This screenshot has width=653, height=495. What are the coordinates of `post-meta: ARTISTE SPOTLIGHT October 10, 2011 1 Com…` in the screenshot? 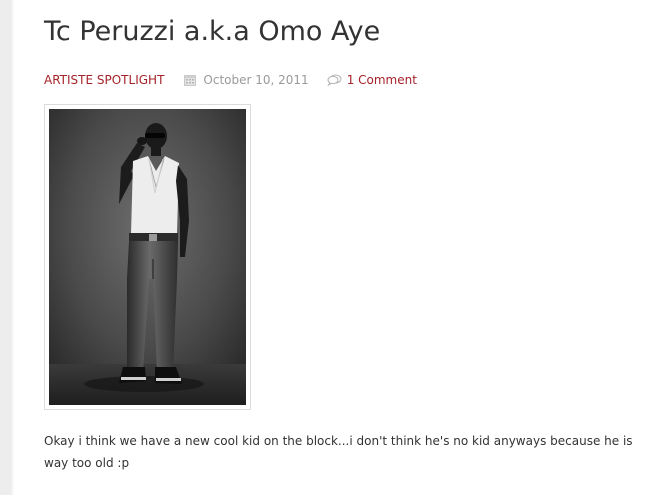 It's located at (230, 80).